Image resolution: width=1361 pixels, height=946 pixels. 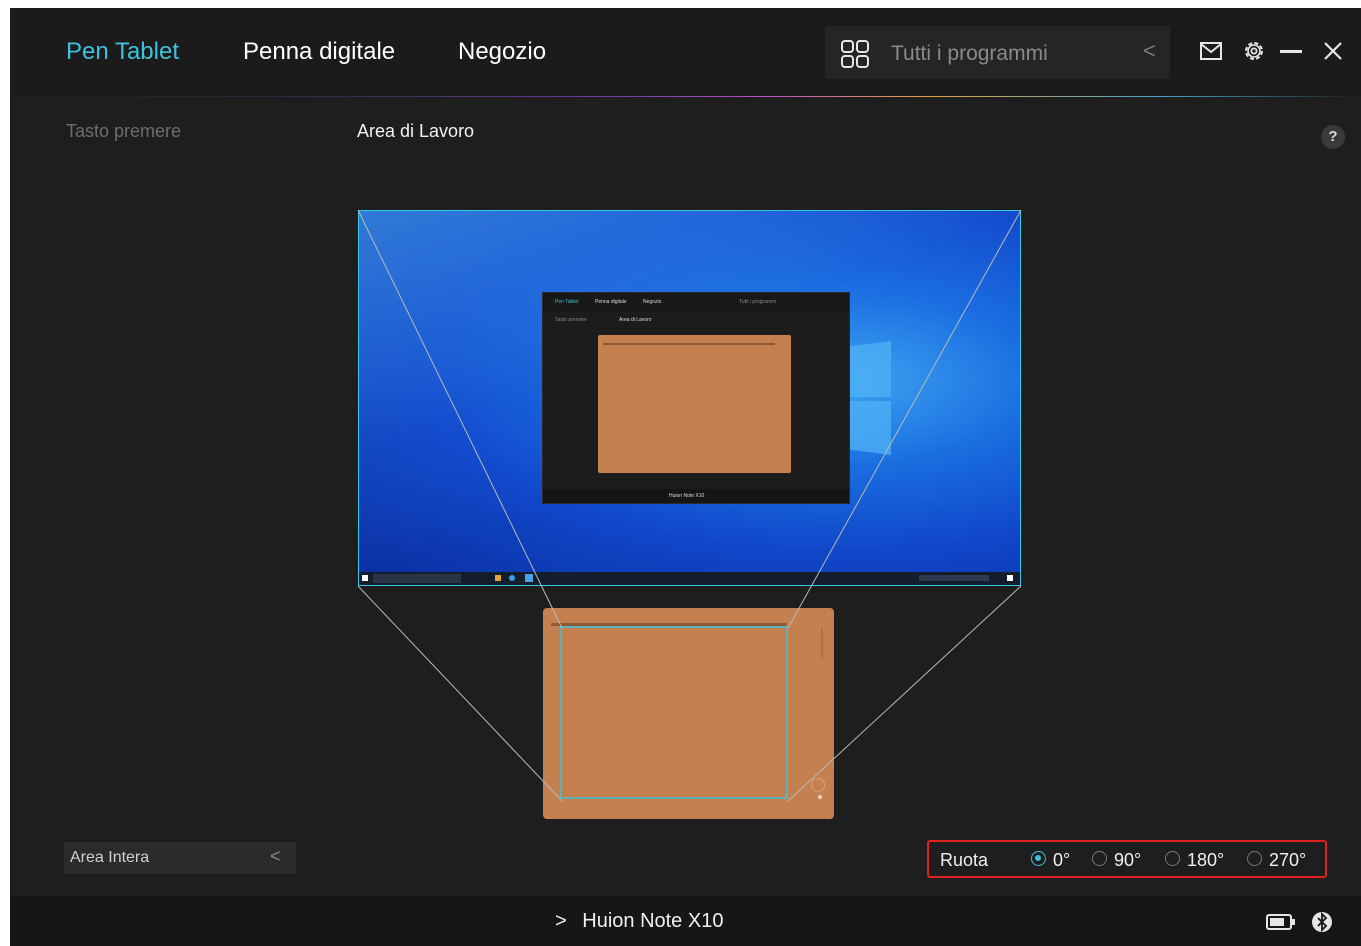 I want to click on rotation-label: Ruota, so click(x=964, y=860).